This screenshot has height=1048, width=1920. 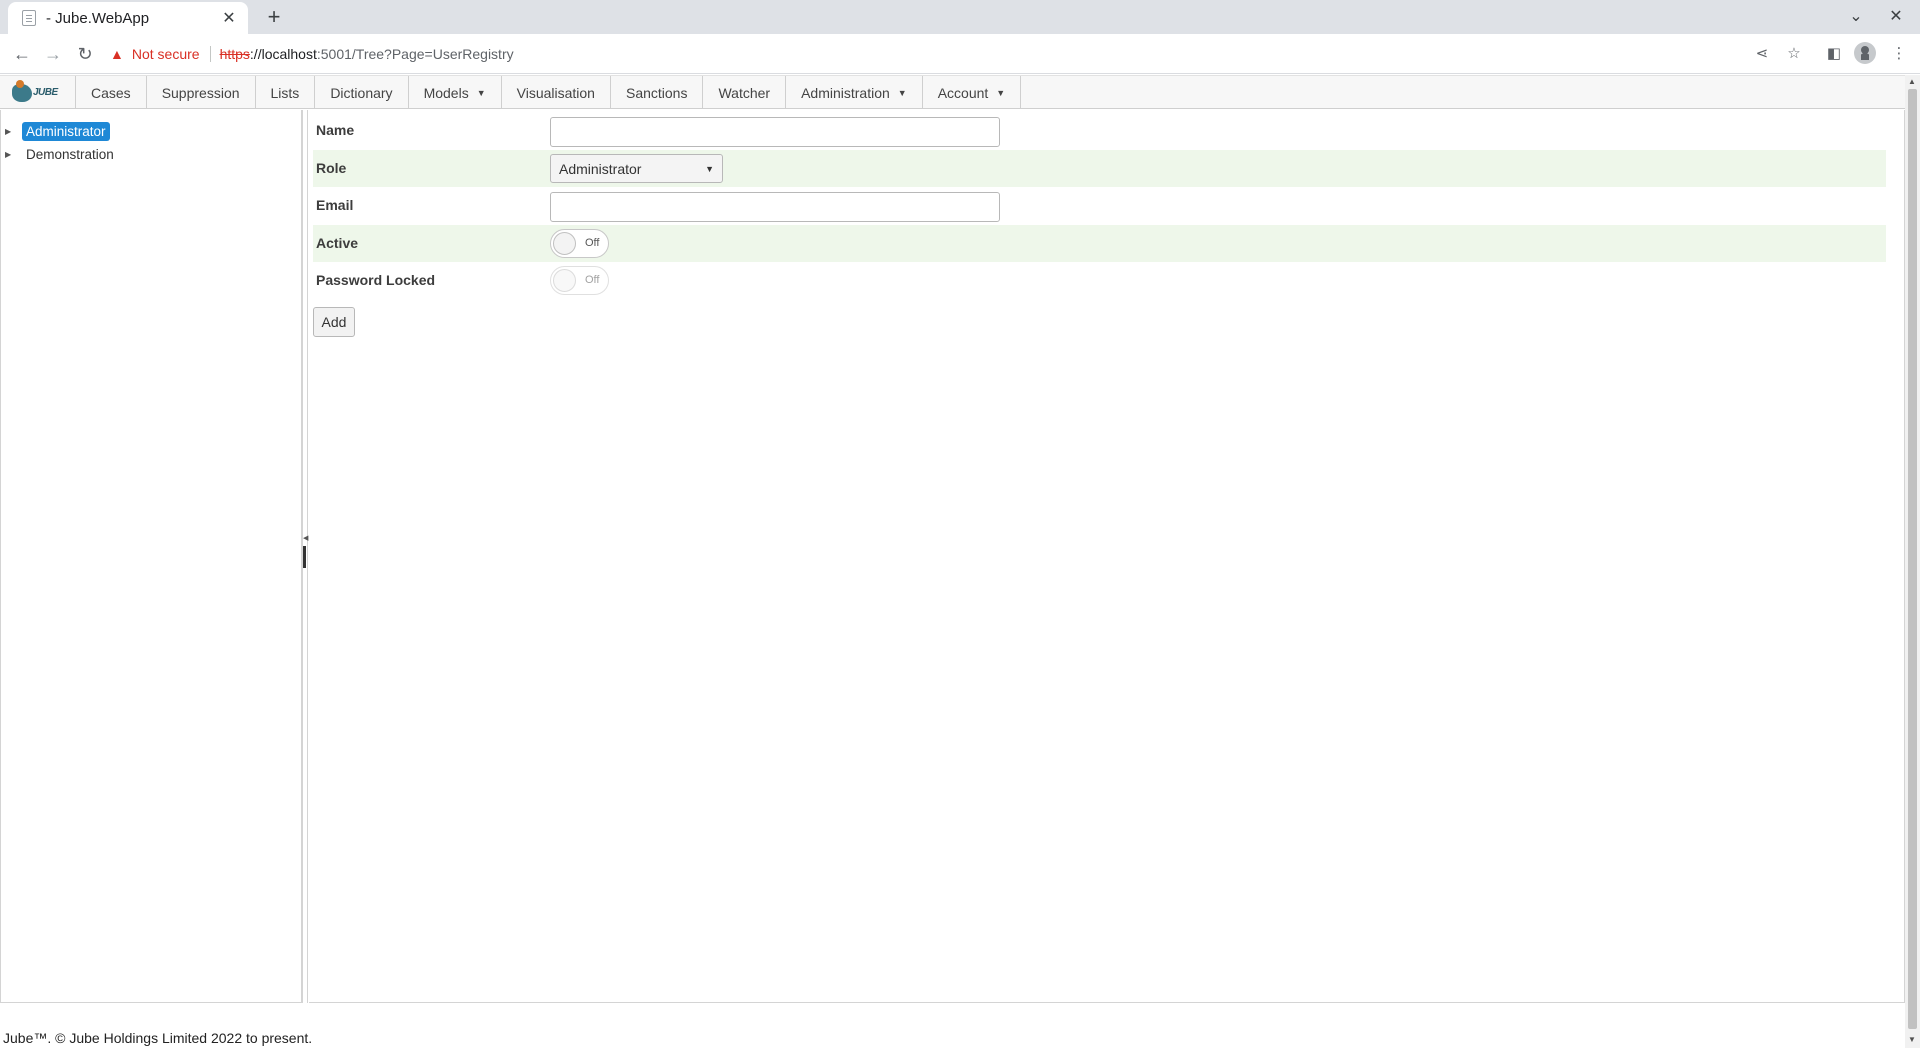 I want to click on page-favicon-icon, so click(x=29, y=18).